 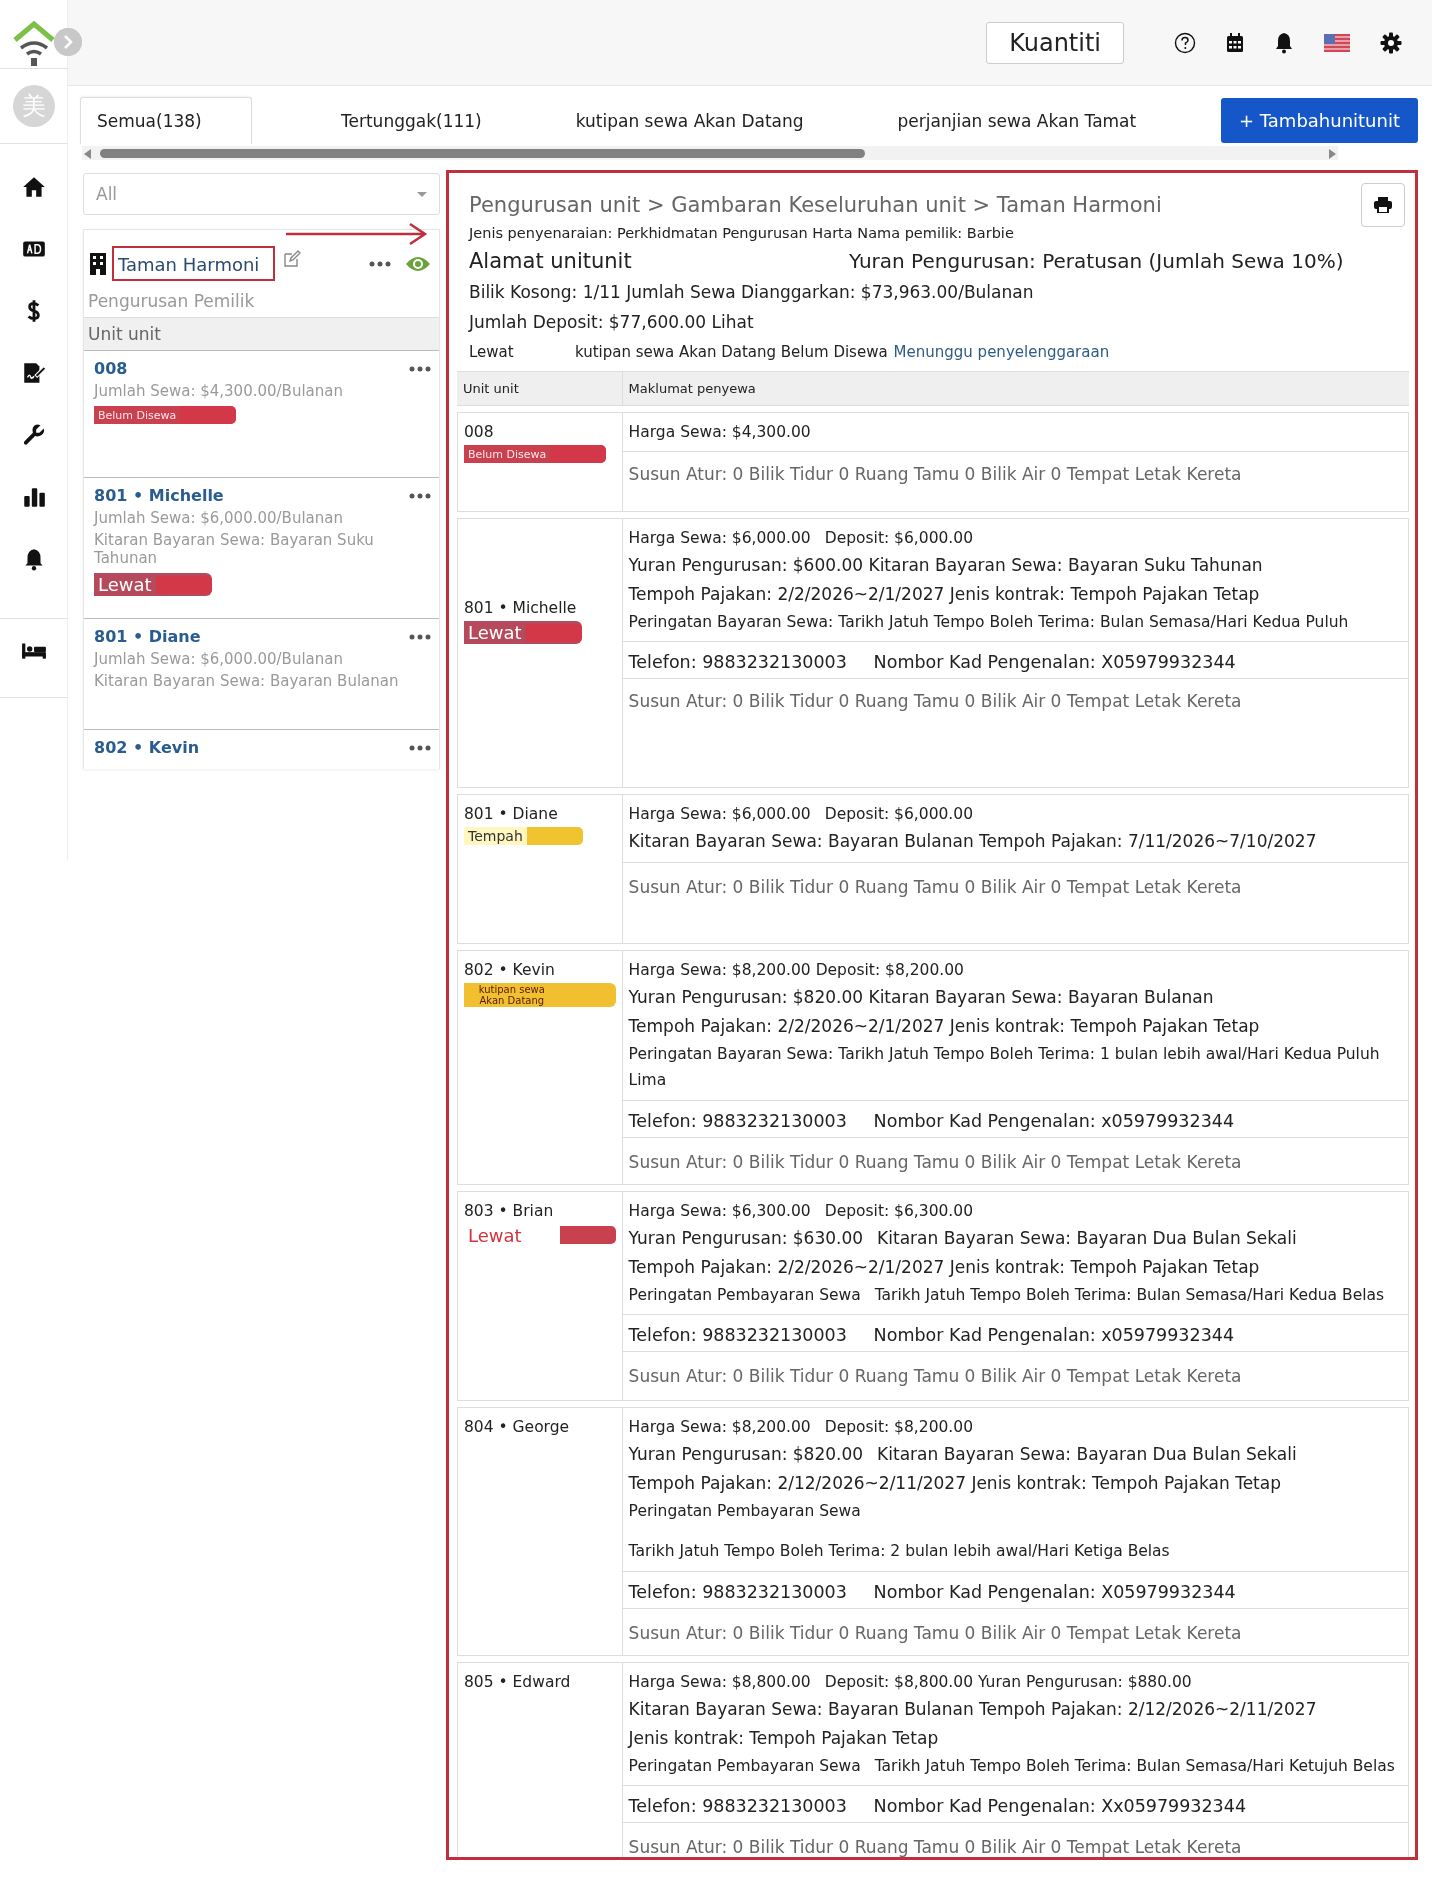 What do you see at coordinates (1235, 42) in the screenshot?
I see `calendar-icon` at bounding box center [1235, 42].